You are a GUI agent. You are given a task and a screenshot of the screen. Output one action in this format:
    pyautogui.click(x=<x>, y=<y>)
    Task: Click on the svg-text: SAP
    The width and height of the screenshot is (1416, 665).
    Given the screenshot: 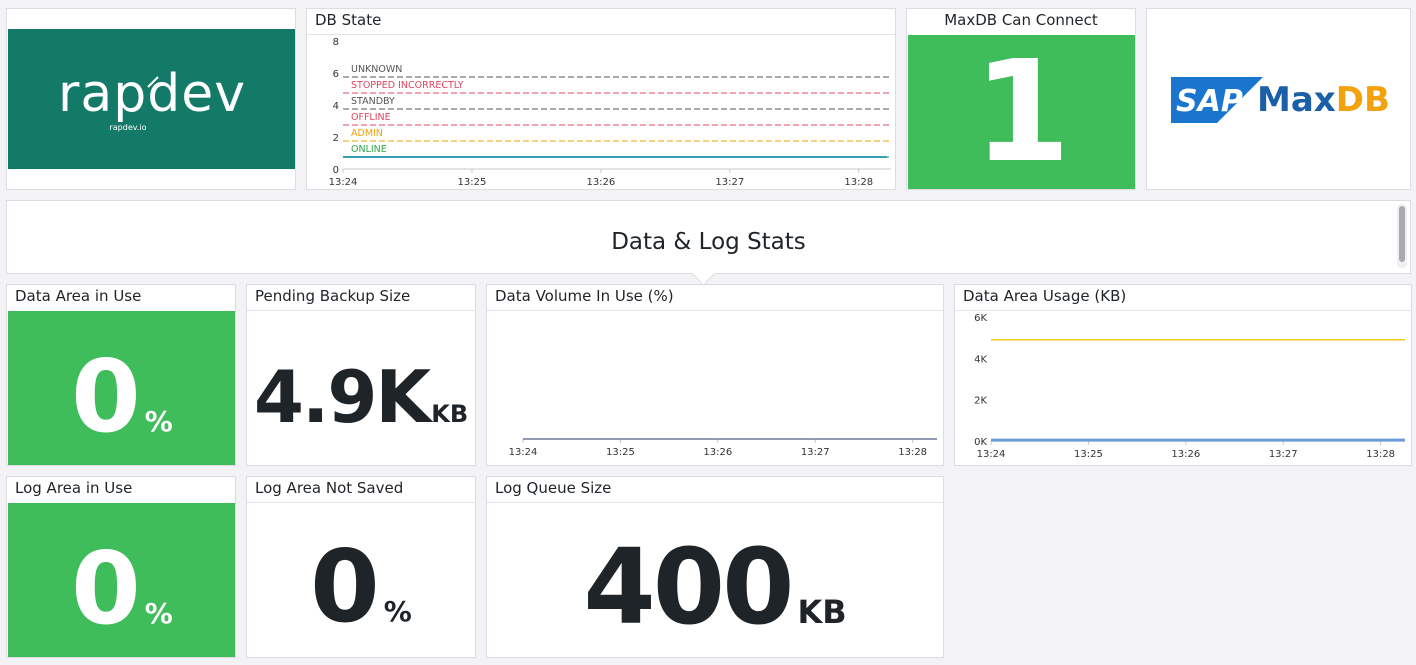 What is the action you would take?
    pyautogui.click(x=1209, y=101)
    